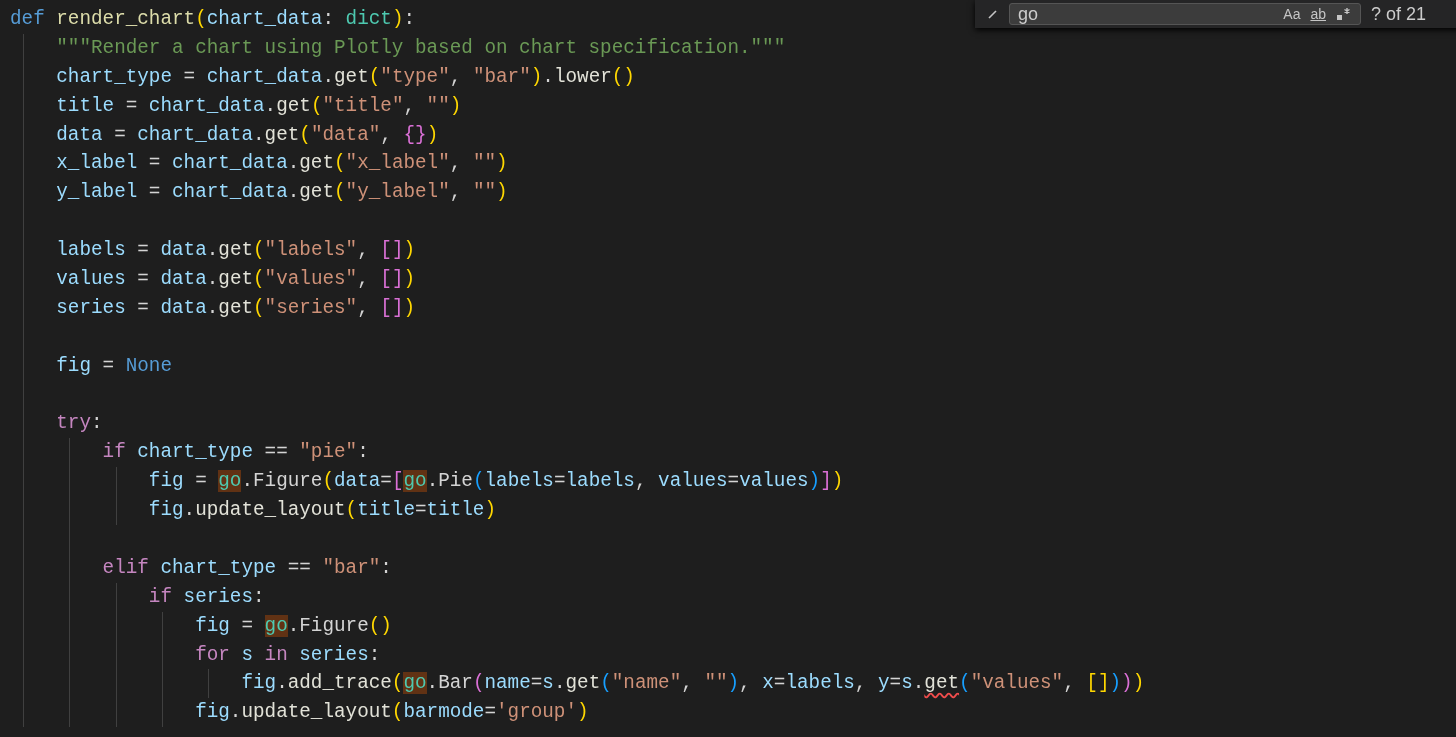  What do you see at coordinates (281, 193) in the screenshot?
I see `code-line: y_label = chart_data.get("y_label", "")` at bounding box center [281, 193].